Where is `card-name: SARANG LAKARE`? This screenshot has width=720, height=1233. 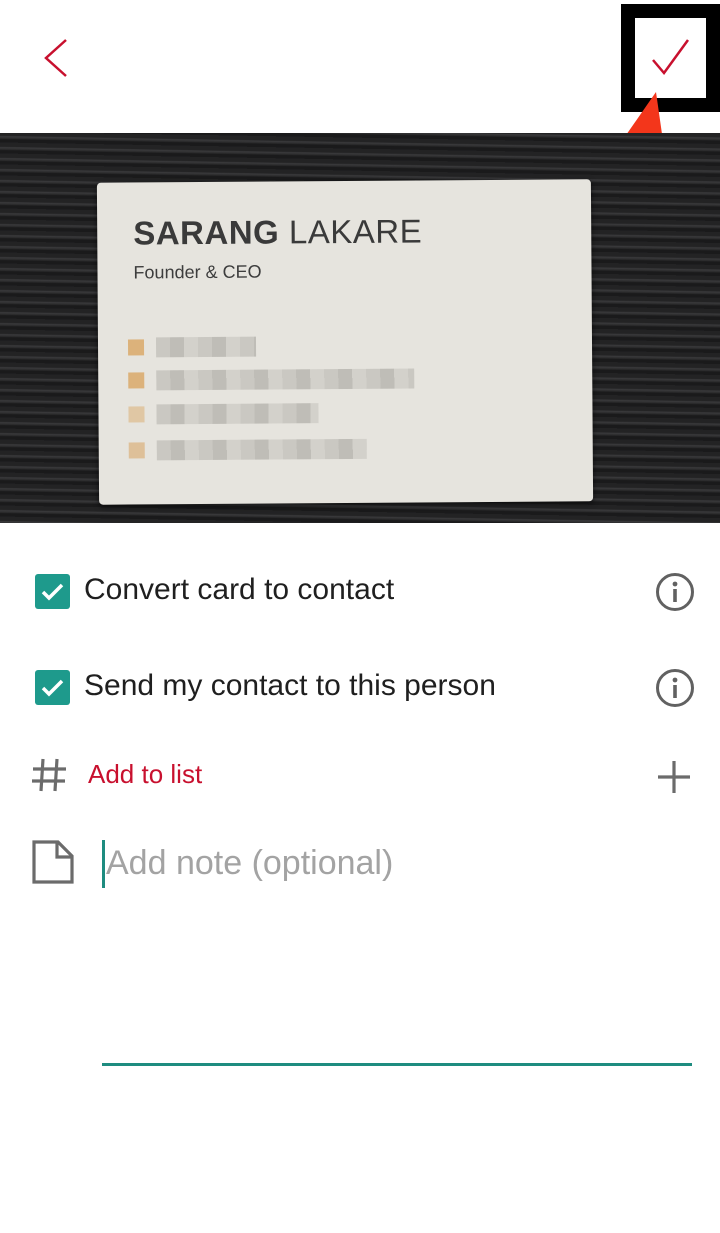
card-name: SARANG LAKARE is located at coordinates (277, 232).